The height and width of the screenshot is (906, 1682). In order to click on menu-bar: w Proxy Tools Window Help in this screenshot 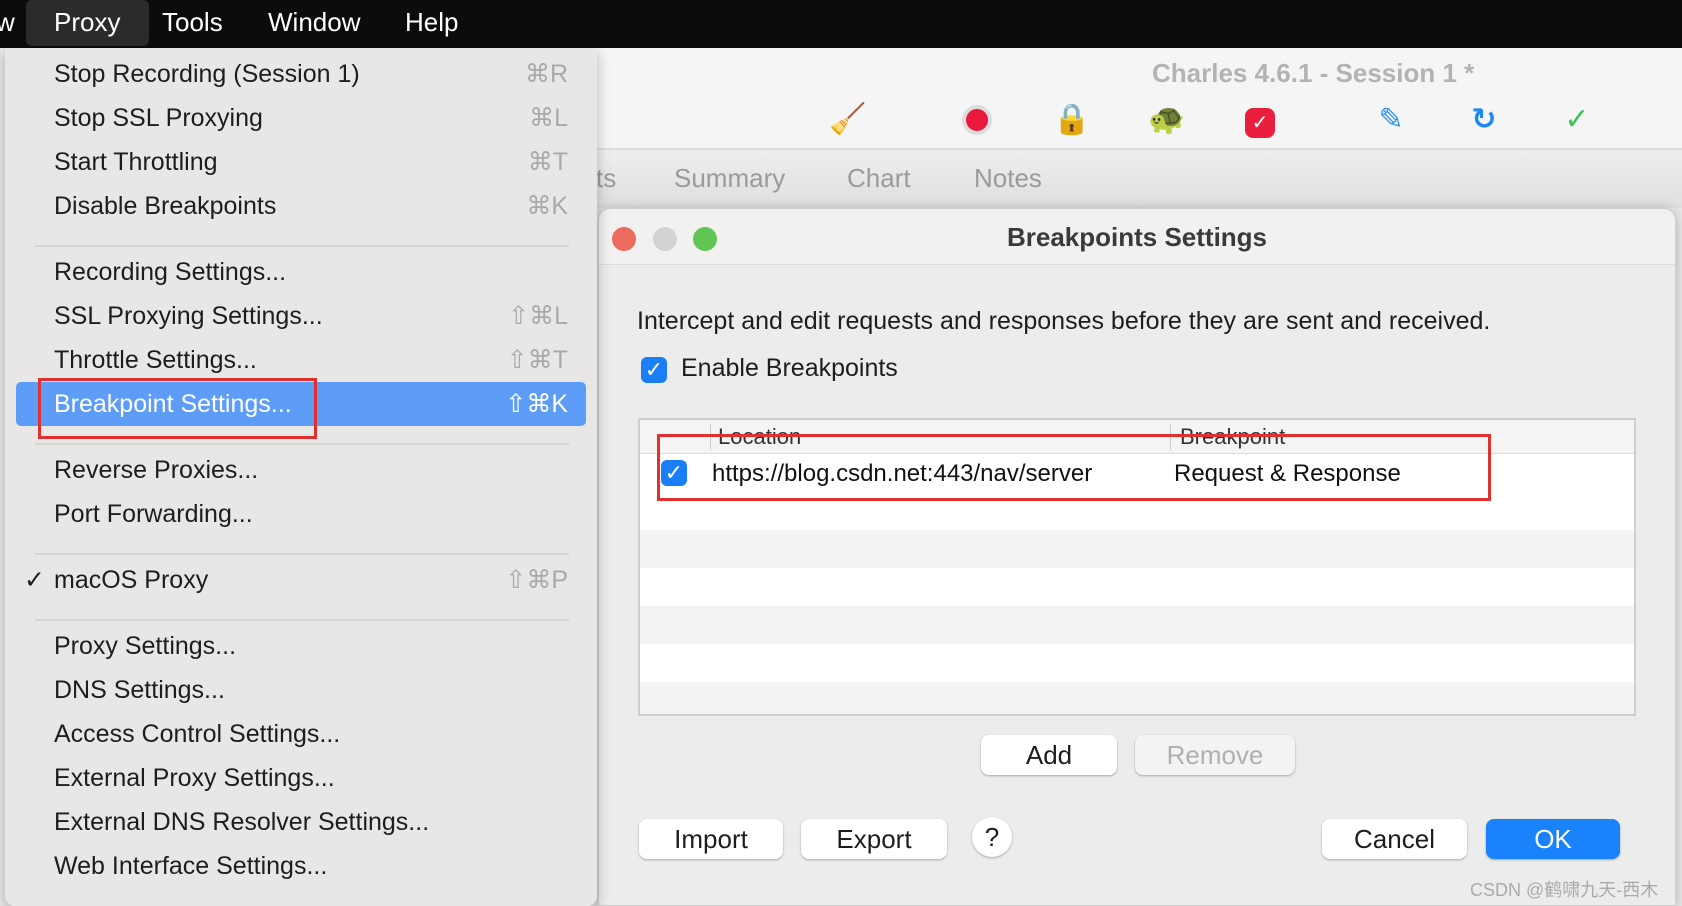, I will do `click(841, 24)`.